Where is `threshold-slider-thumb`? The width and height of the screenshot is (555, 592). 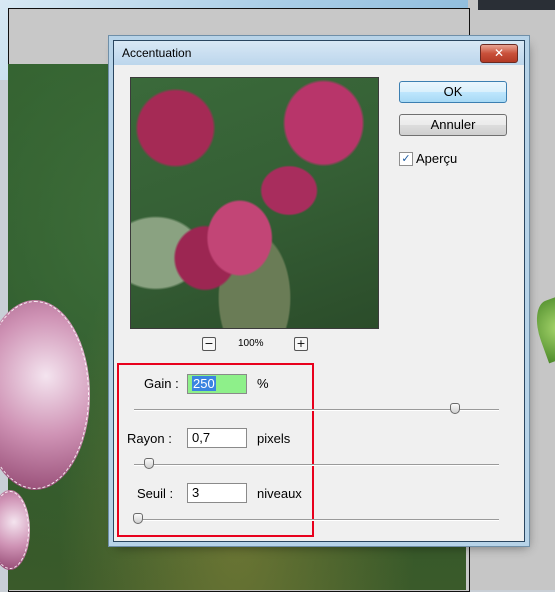 threshold-slider-thumb is located at coordinates (137, 518).